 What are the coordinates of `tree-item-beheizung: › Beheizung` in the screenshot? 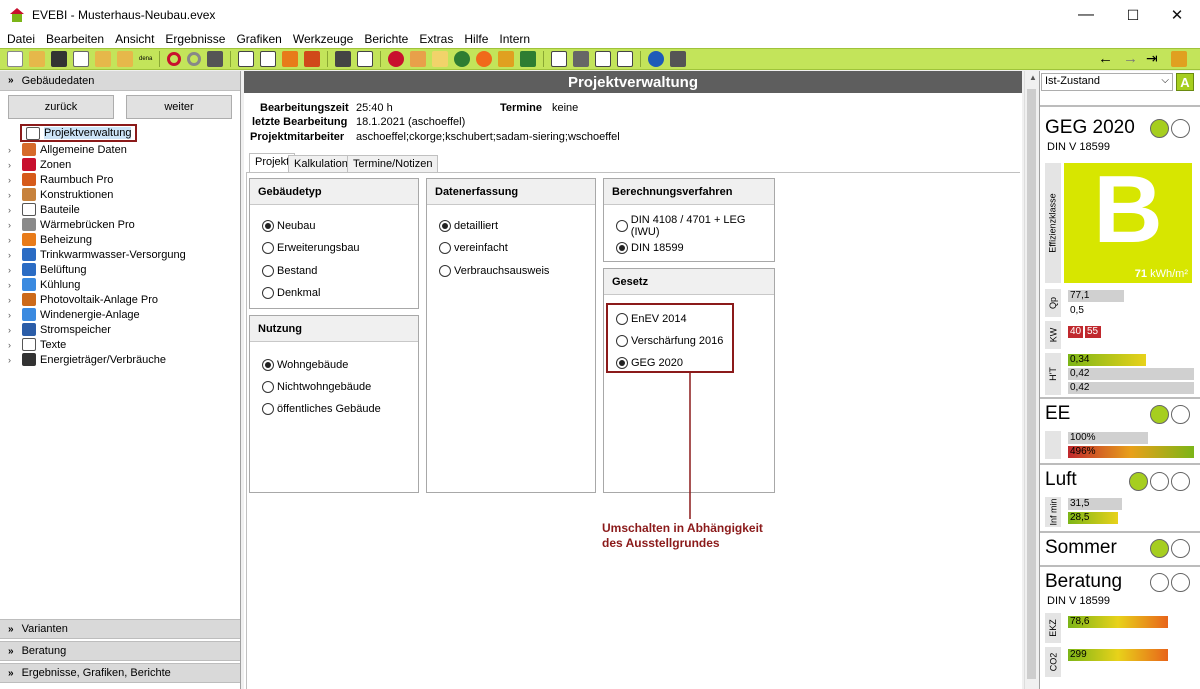 It's located at (50, 239).